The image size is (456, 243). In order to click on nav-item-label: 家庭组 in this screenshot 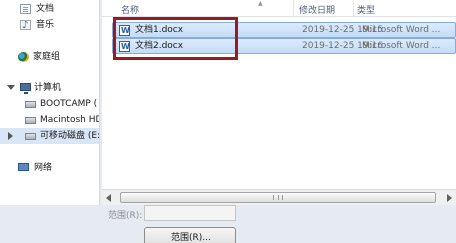, I will do `click(47, 57)`.